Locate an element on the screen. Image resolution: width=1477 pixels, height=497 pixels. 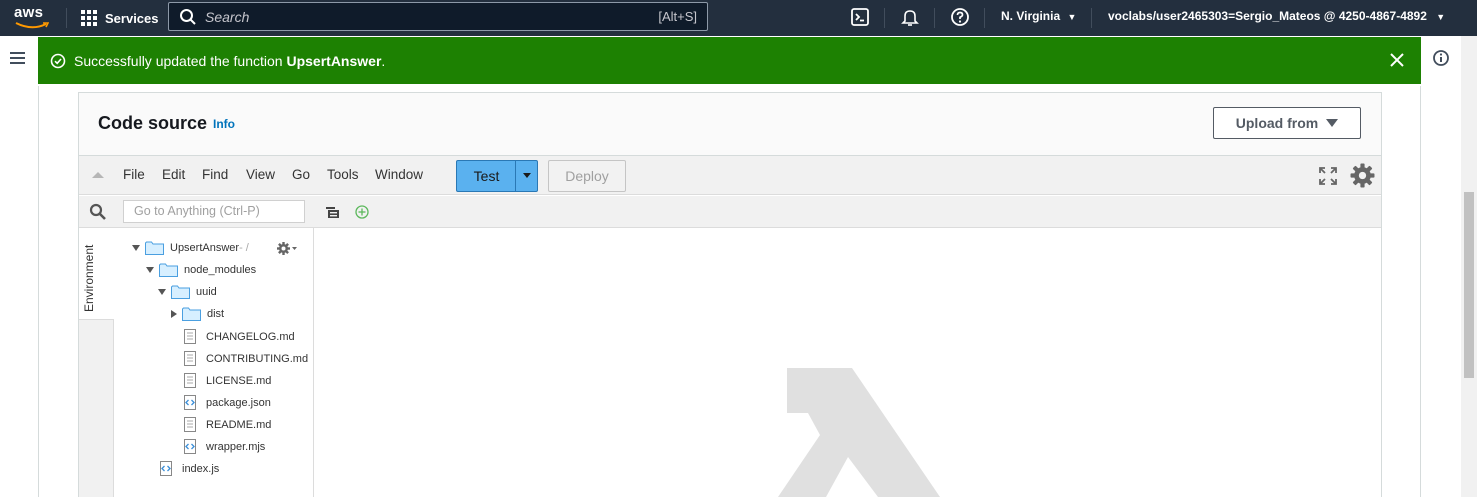
region-selector: N. Virginia ▼ is located at coordinates (1038, 16).